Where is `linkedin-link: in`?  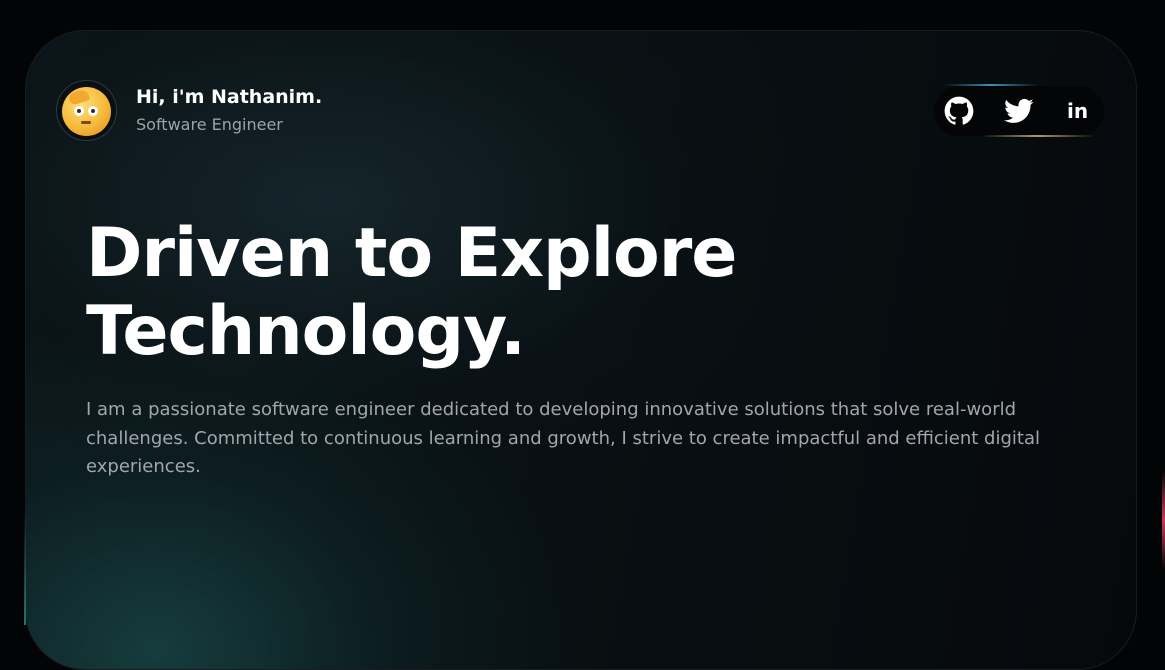
linkedin-link: in is located at coordinates (1079, 111).